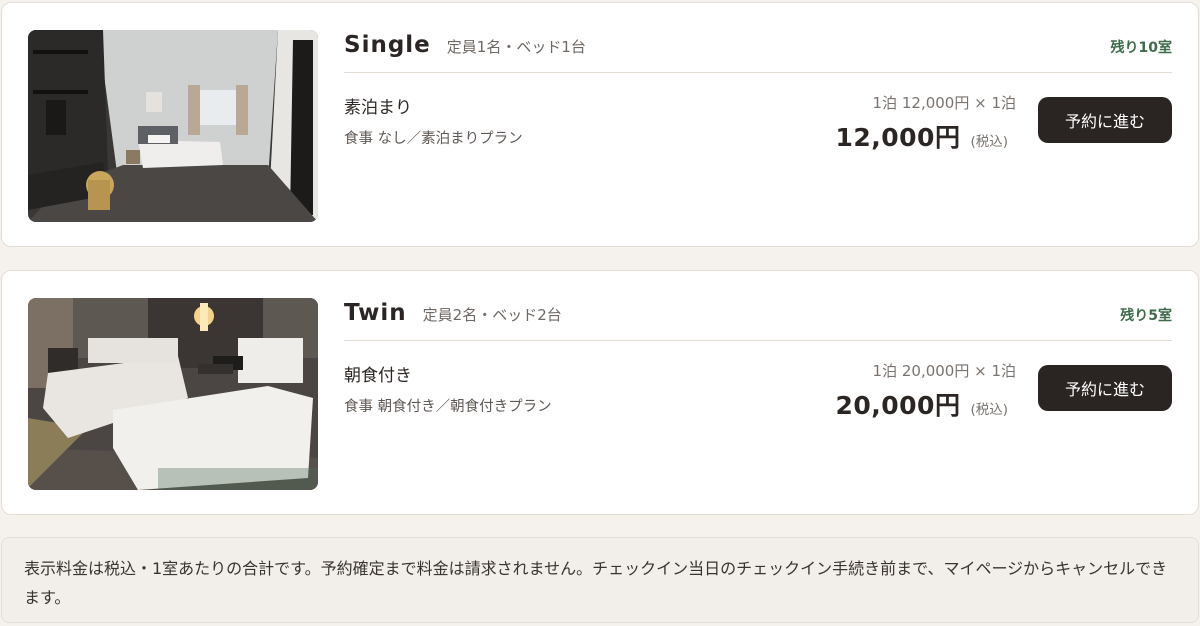  I want to click on price-breakdown: 1泊 12,000円 × 1泊, so click(944, 103).